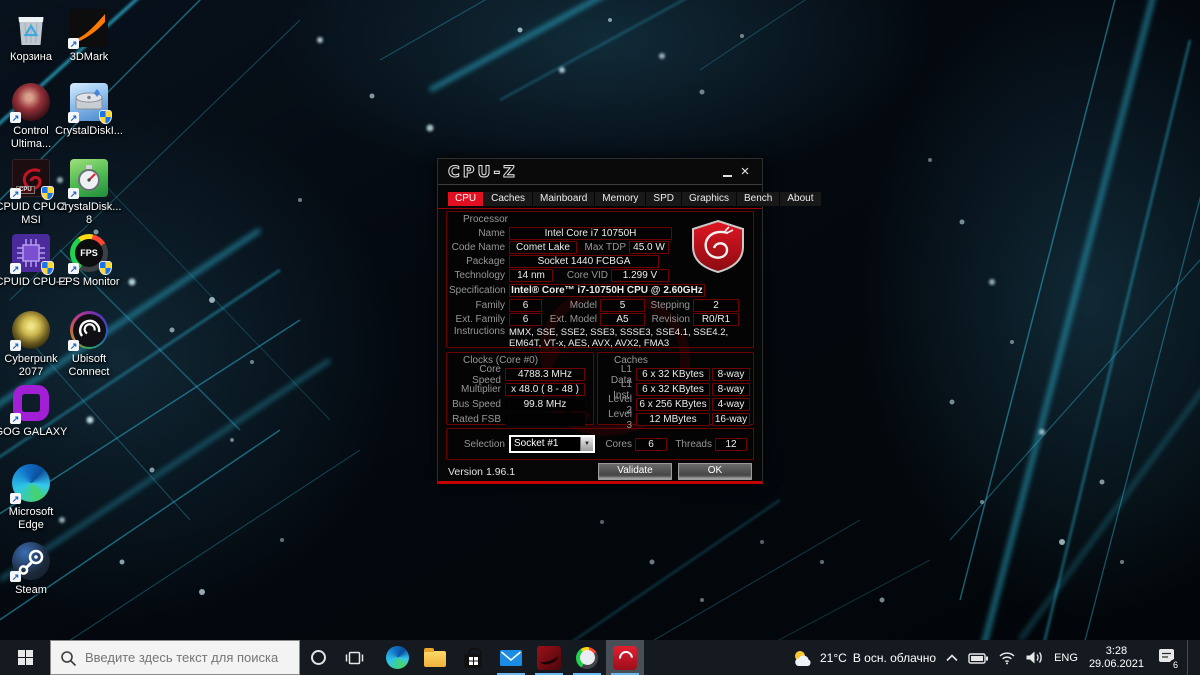  I want to click on taskbar-app-explorer, so click(435, 657).